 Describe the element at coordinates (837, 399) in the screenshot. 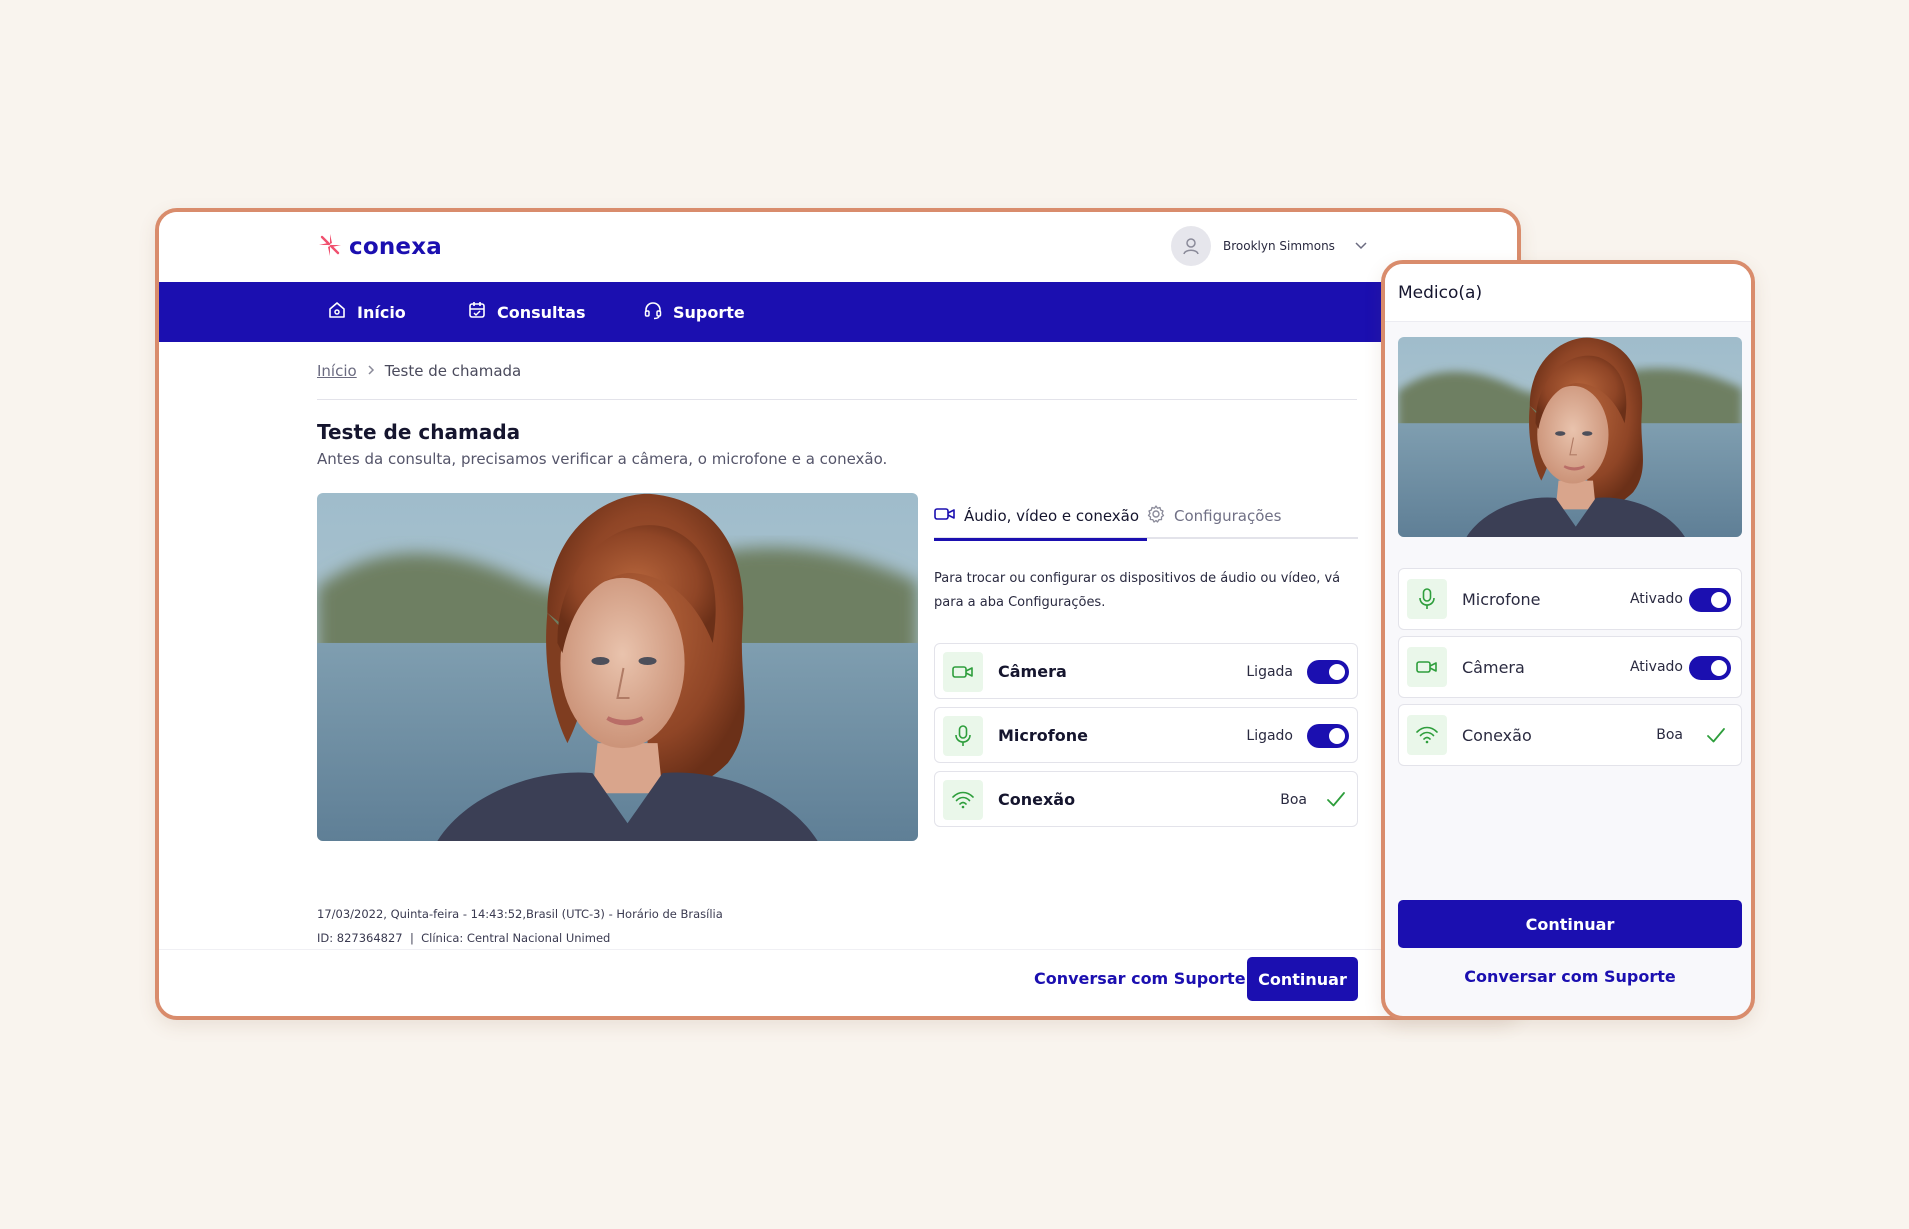

I see `divider` at that location.